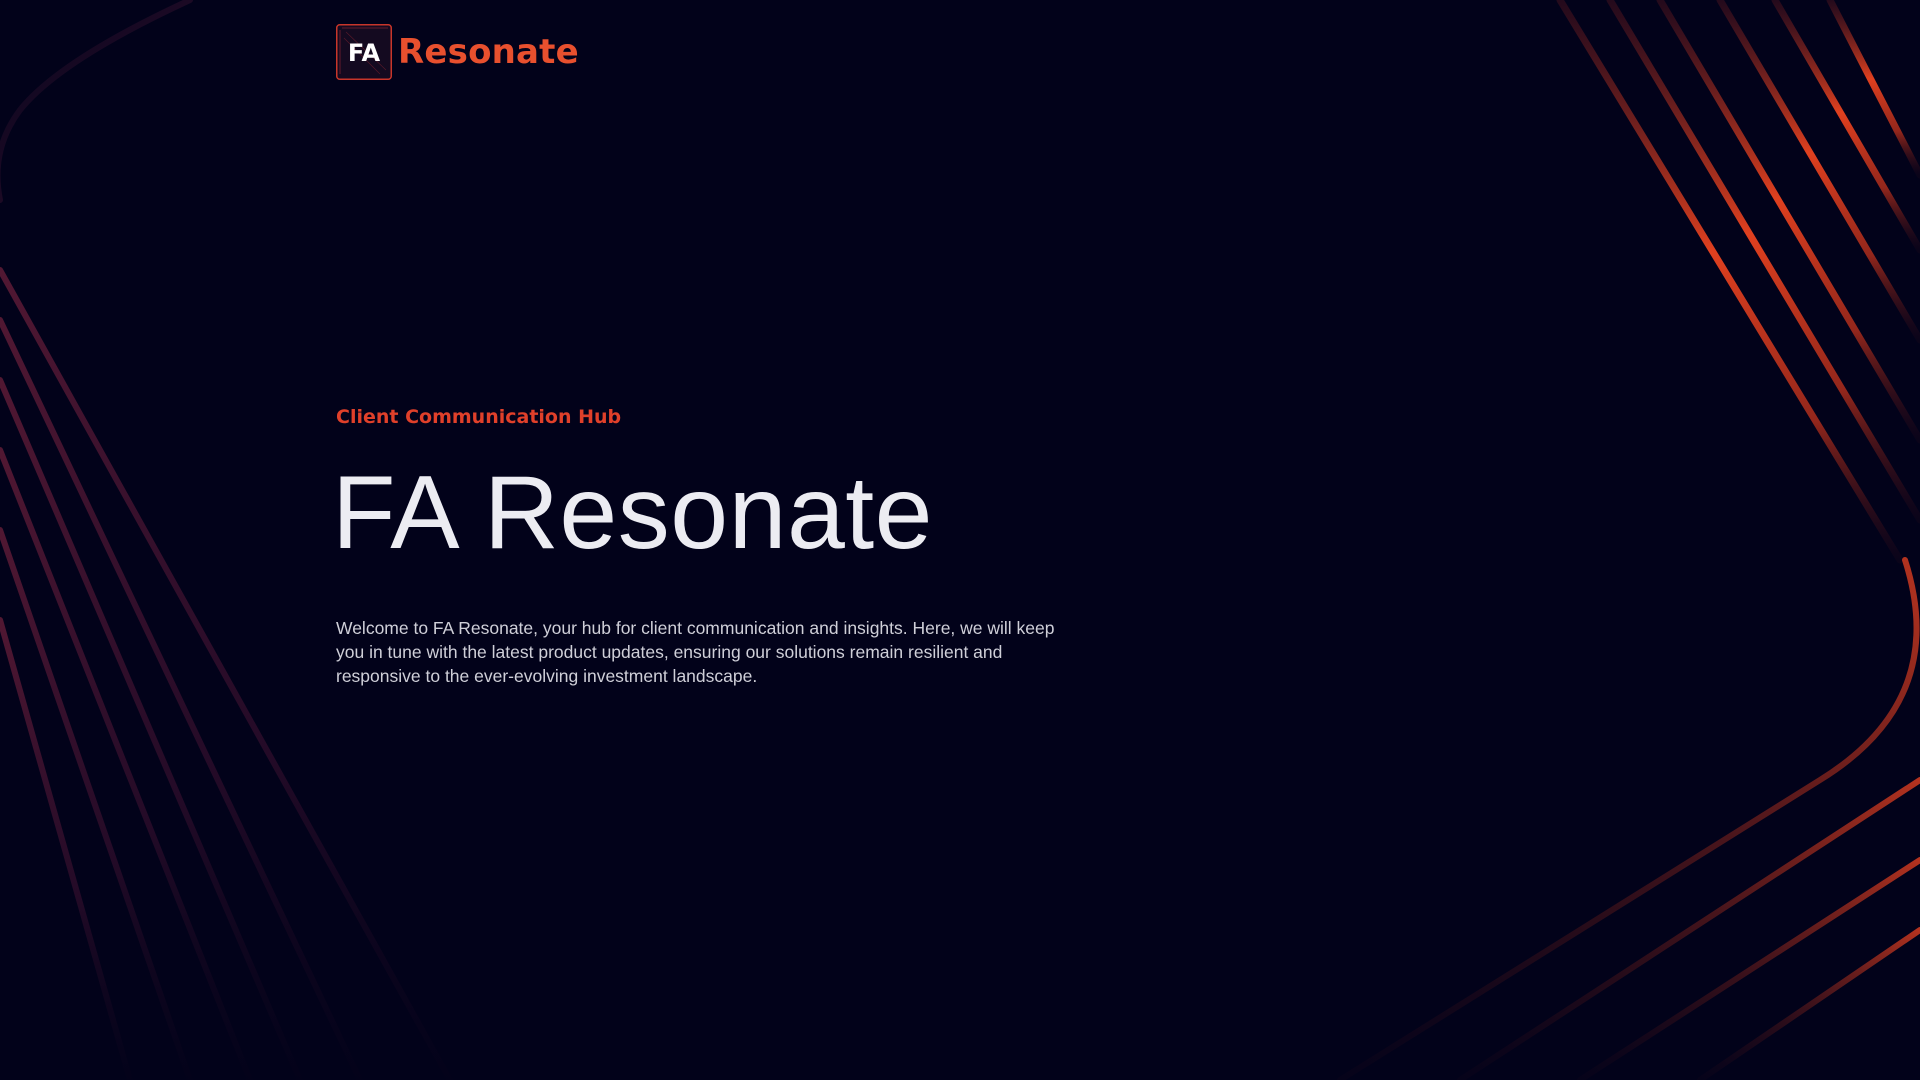  I want to click on top-left-curve, so click(96, 101).